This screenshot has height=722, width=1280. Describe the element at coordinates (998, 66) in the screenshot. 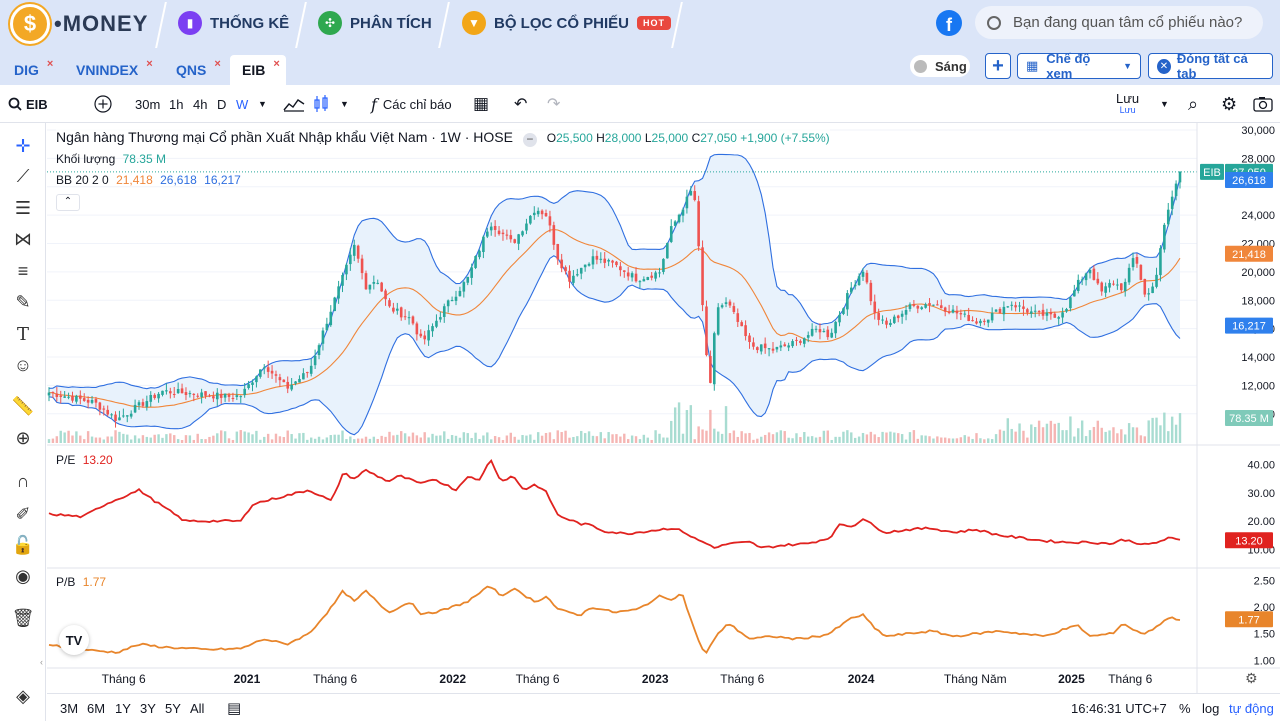

I see `add-tab-button: +` at that location.